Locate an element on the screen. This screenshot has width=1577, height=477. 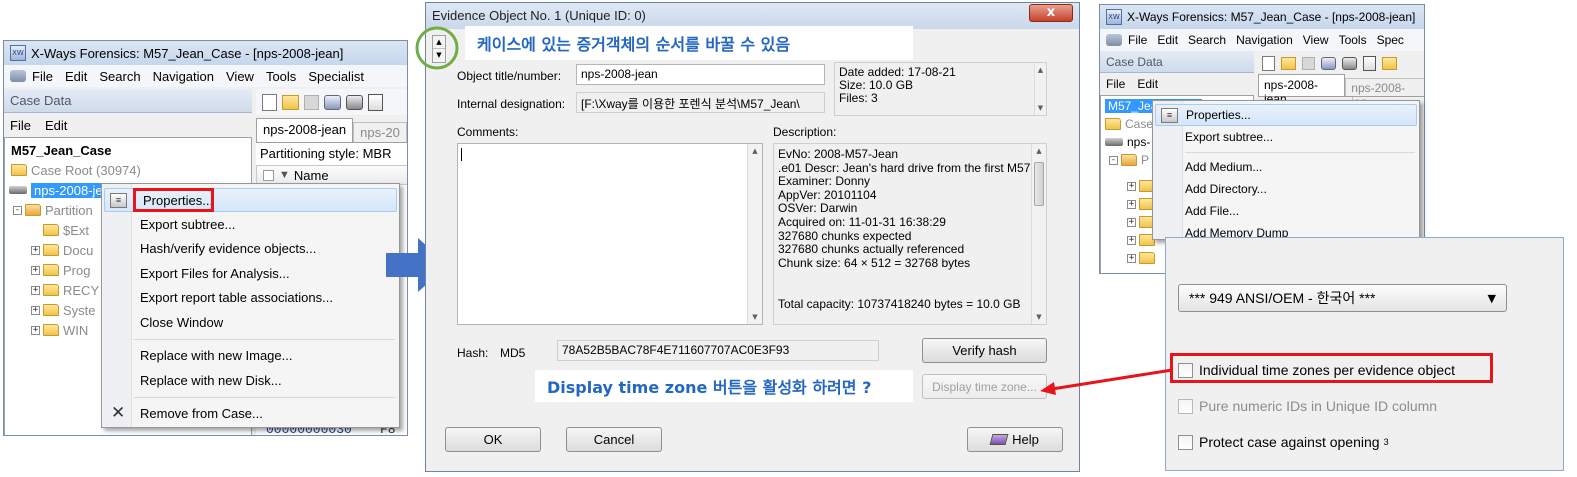
ok-button: OK is located at coordinates (493, 439).